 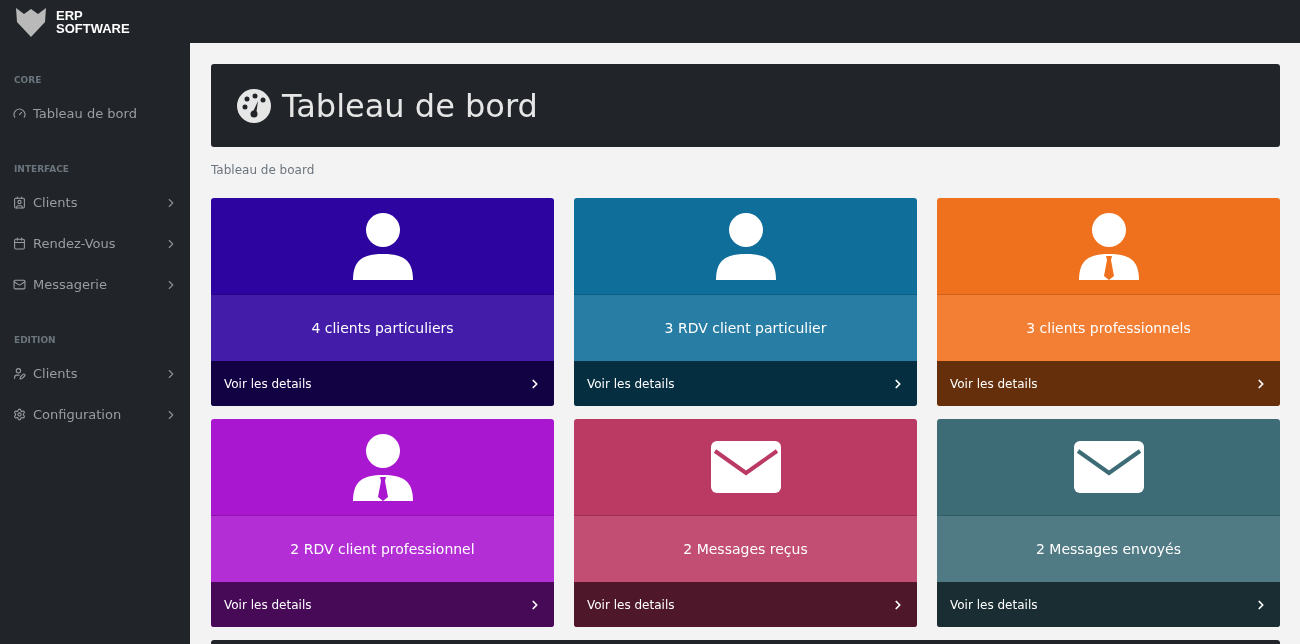 I want to click on stat-label: 2 RDV client professionnel, so click(x=382, y=548).